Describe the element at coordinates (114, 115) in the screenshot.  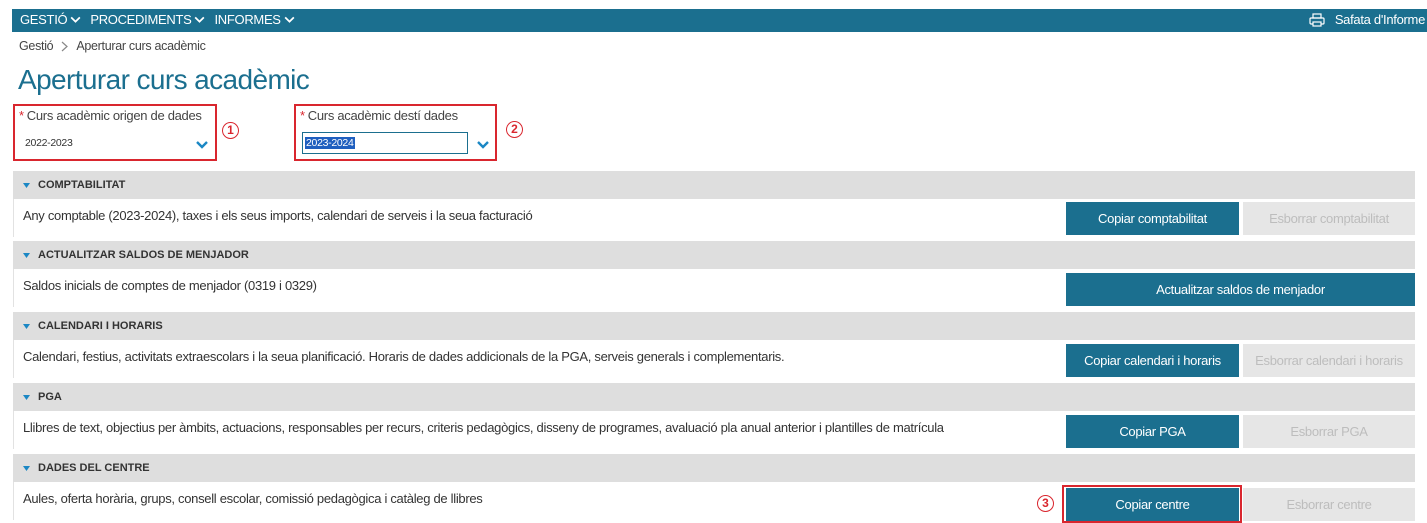
I see `origin-course-label-text: Curs acadèmic origen de dades` at that location.